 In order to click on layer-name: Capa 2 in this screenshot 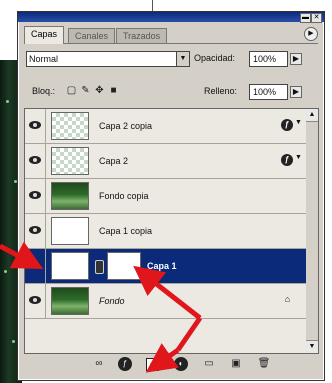, I will do `click(114, 161)`.